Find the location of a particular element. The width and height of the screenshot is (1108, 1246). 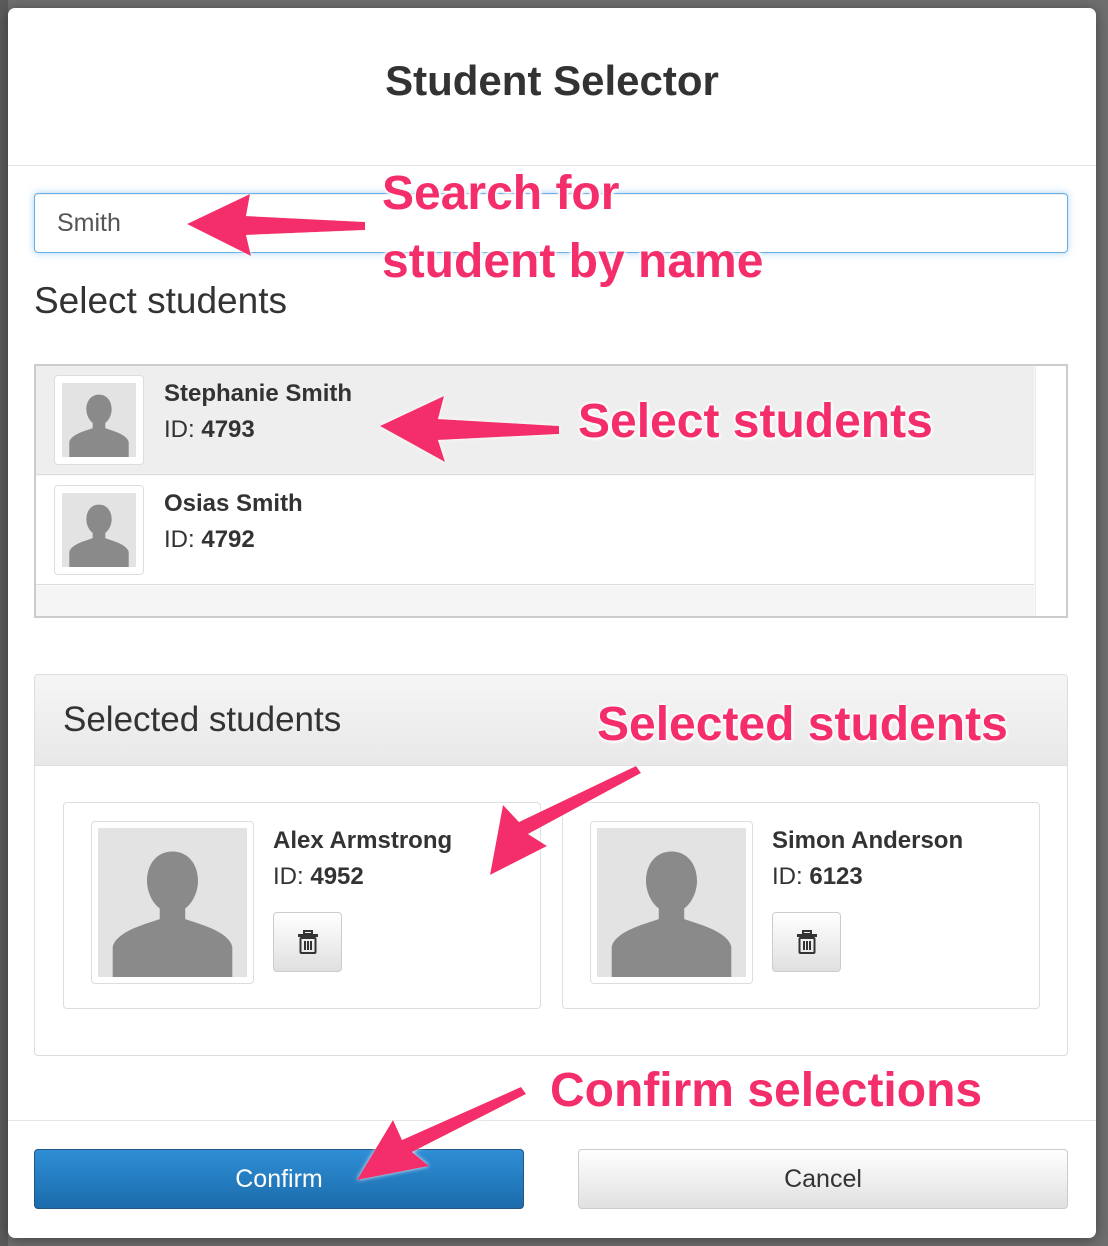

selected-name: Alex Armstrong is located at coordinates (363, 840).